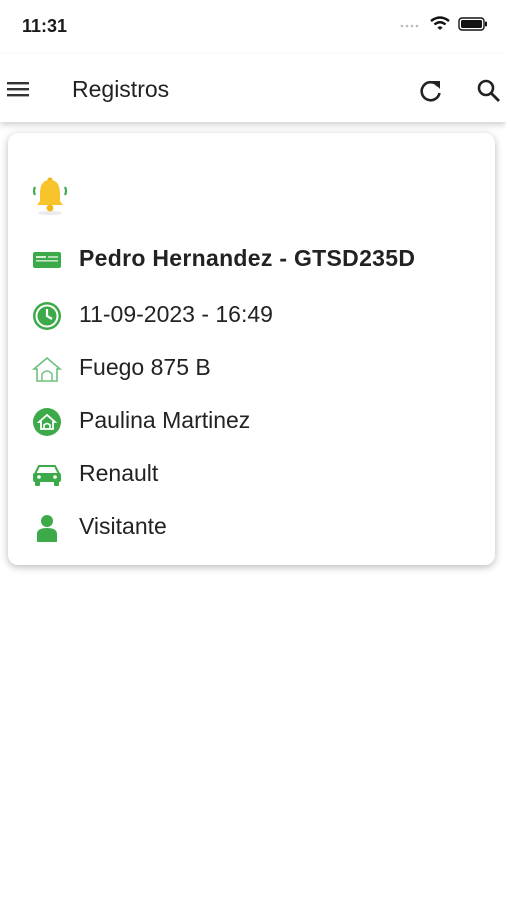  Describe the element at coordinates (50, 195) in the screenshot. I see `bell-icon` at that location.